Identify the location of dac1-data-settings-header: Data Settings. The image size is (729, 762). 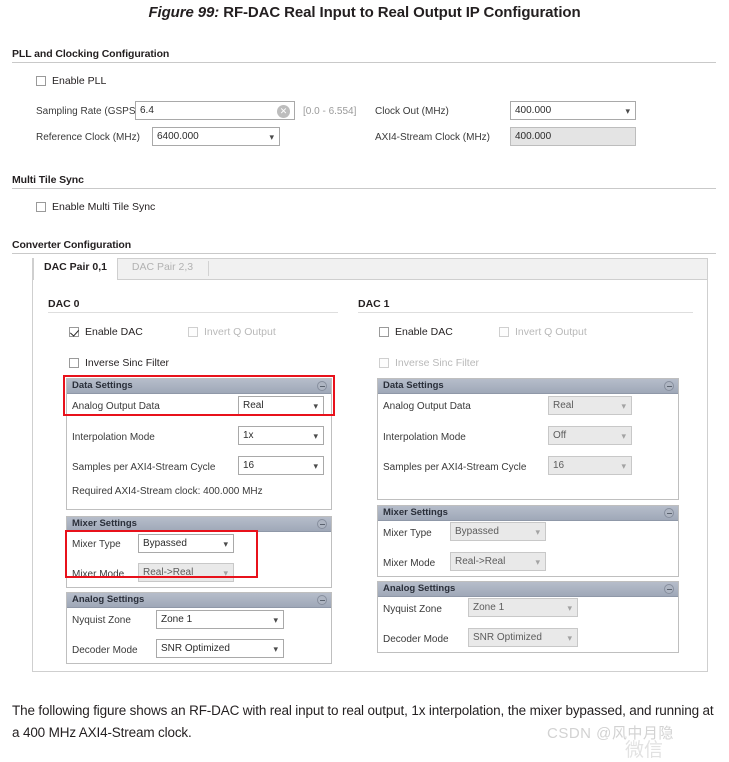
(528, 386).